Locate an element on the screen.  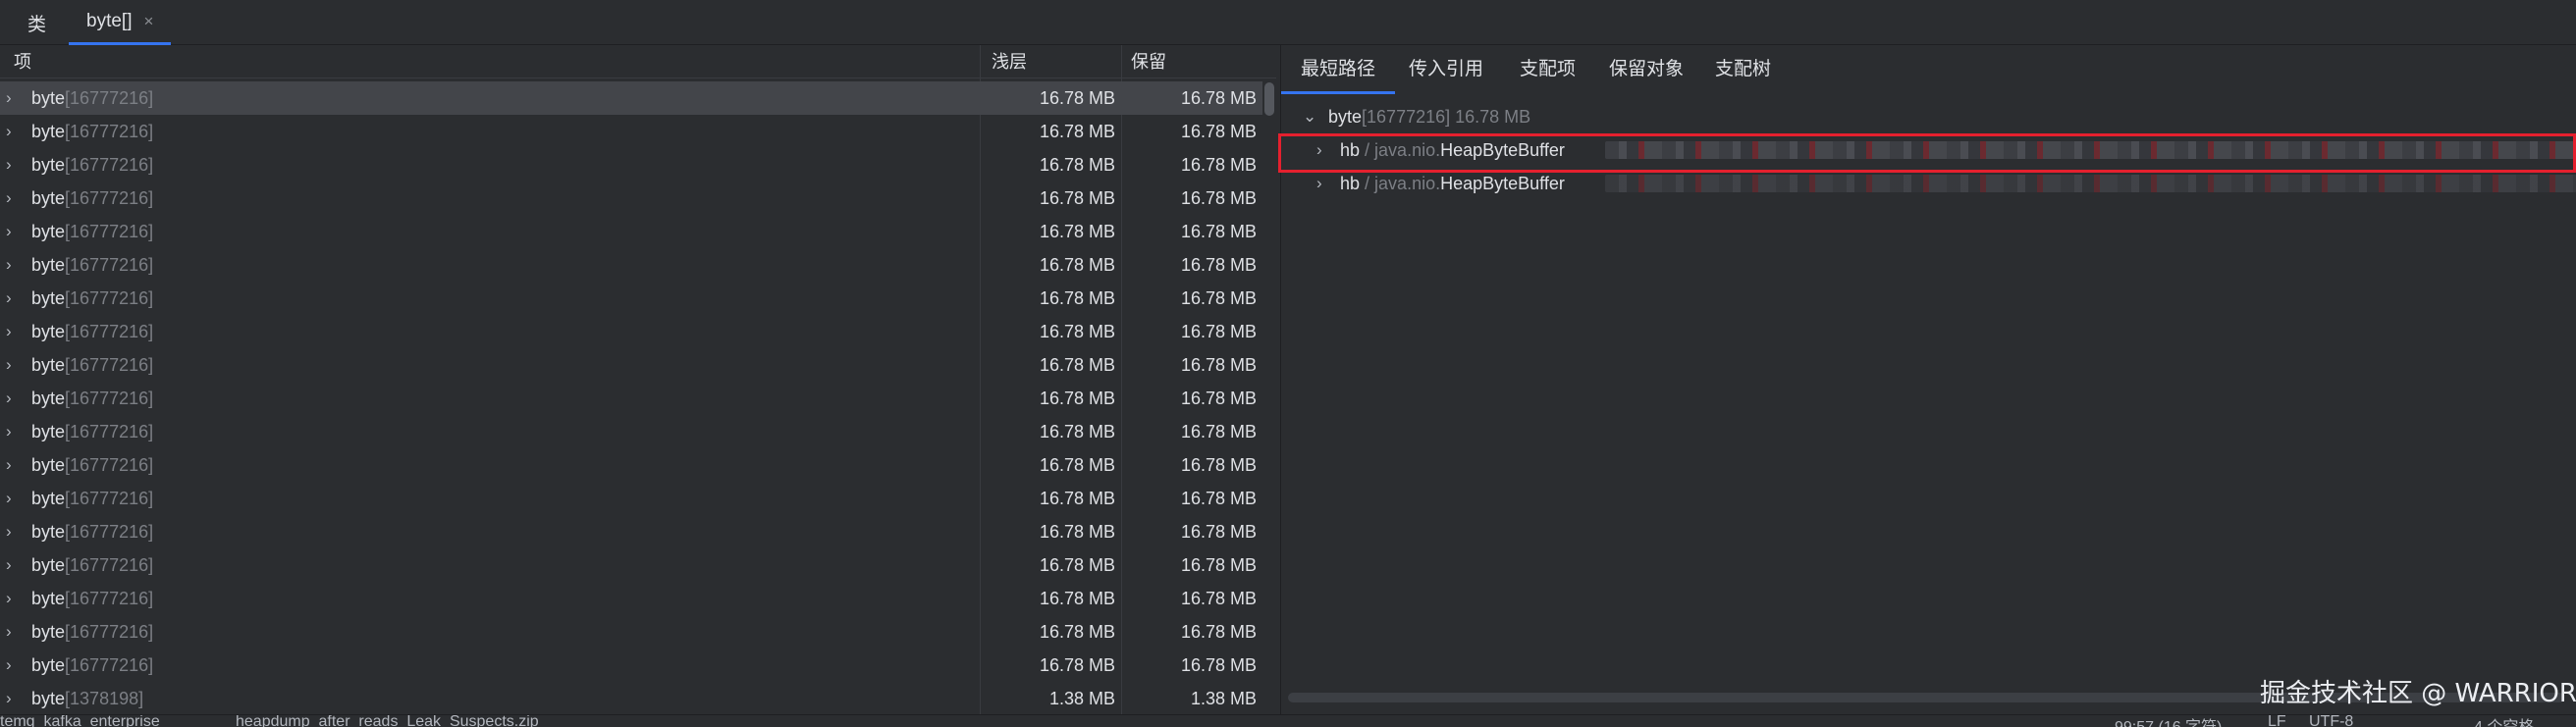
column-header-shallow: 浅层 is located at coordinates (1009, 62).